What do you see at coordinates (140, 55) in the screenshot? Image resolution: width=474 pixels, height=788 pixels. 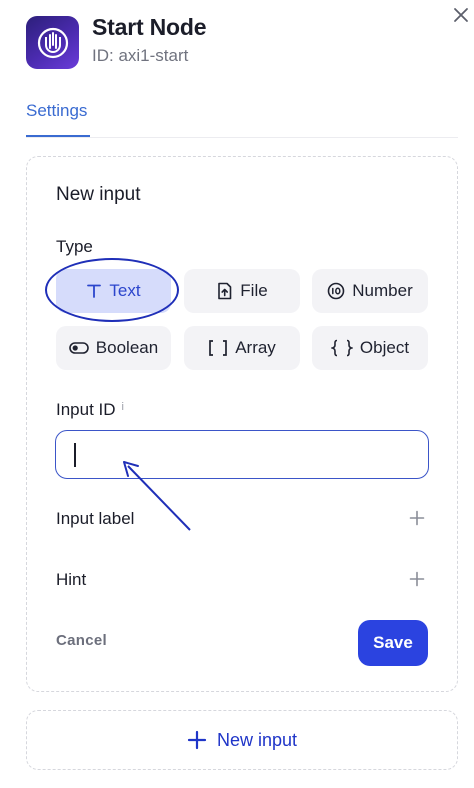 I see `node-id: ID: axi1-start` at bounding box center [140, 55].